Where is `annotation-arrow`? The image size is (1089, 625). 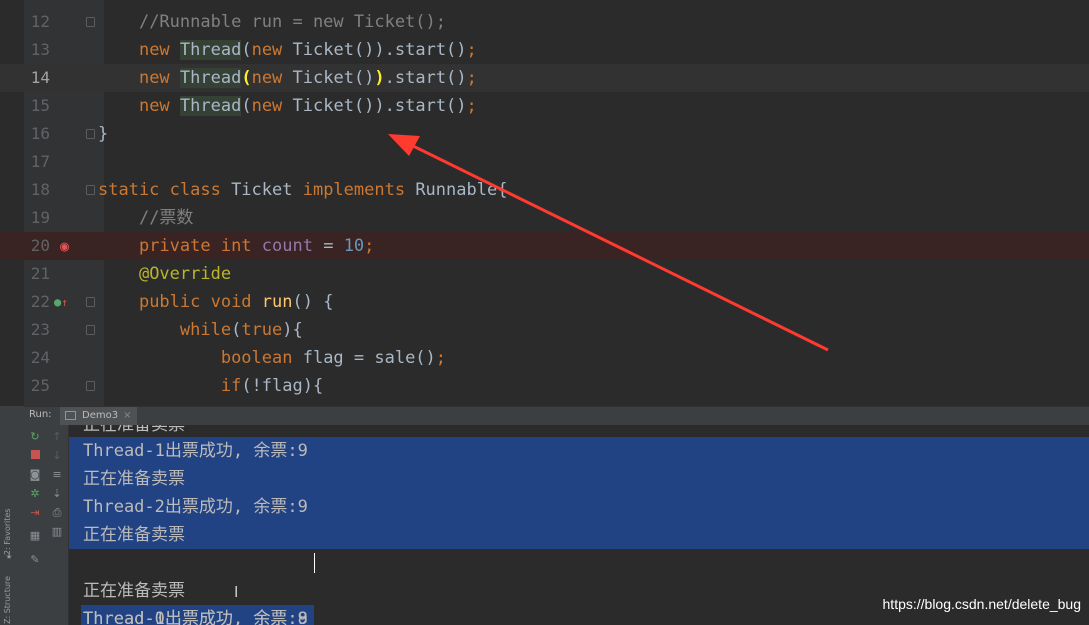 annotation-arrow is located at coordinates (608, 243).